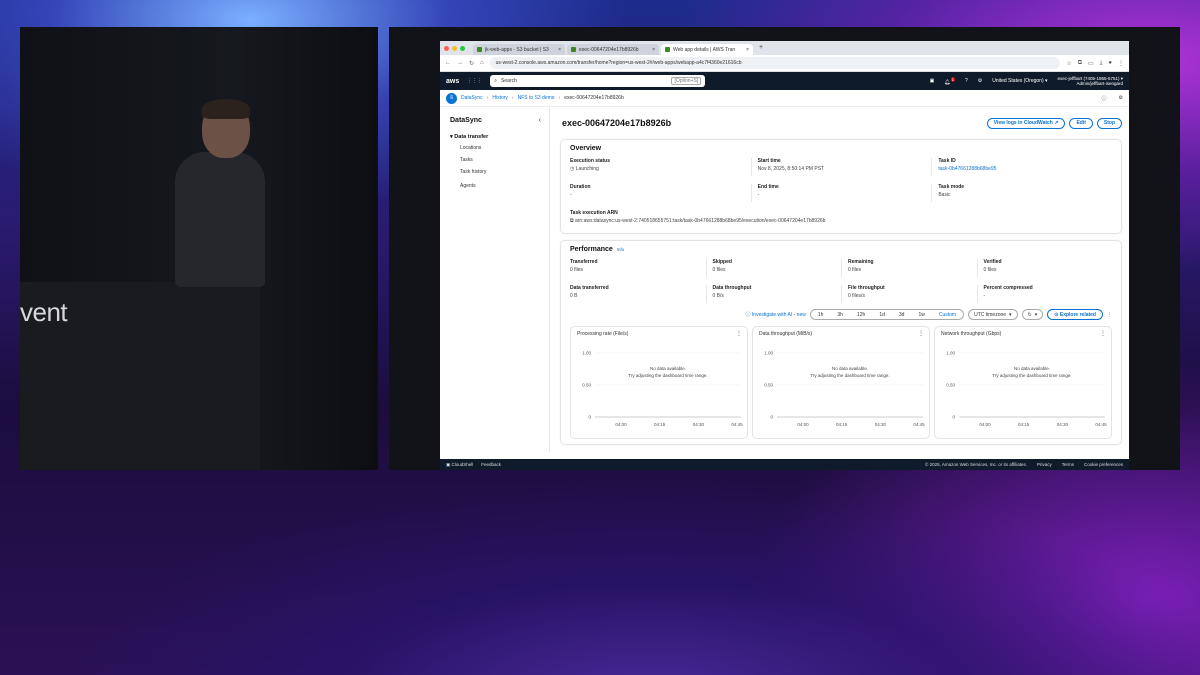  What do you see at coordinates (1104, 98) in the screenshot?
I see `info-circle-icon: ⓘ` at bounding box center [1104, 98].